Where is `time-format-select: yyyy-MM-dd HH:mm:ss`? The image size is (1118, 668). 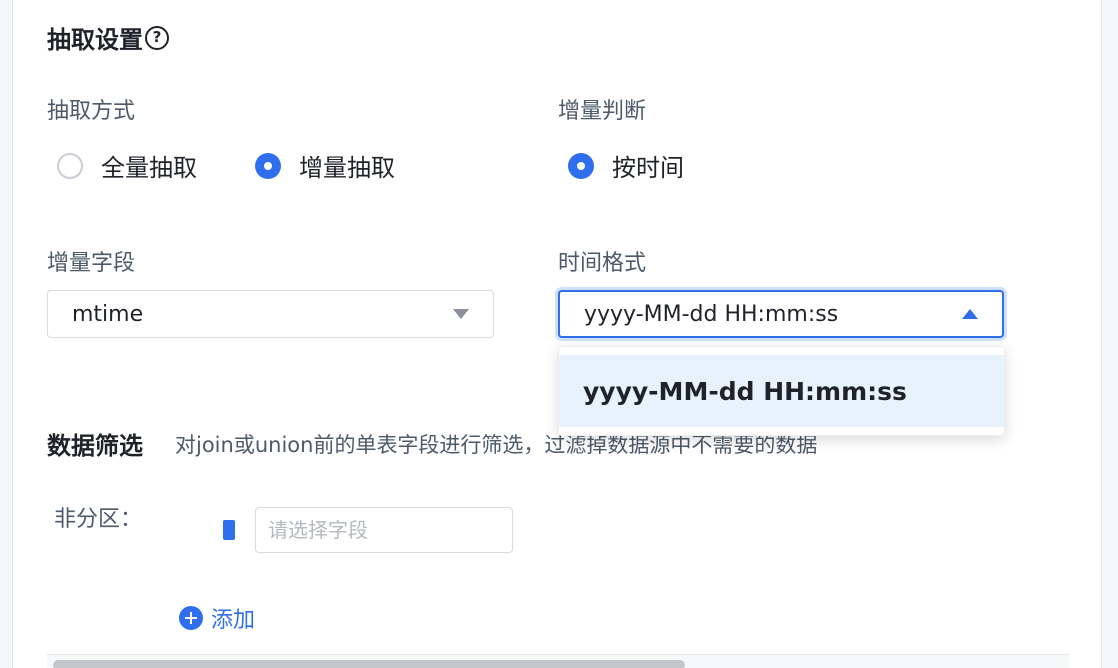
time-format-select: yyyy-MM-dd HH:mm:ss is located at coordinates (781, 314).